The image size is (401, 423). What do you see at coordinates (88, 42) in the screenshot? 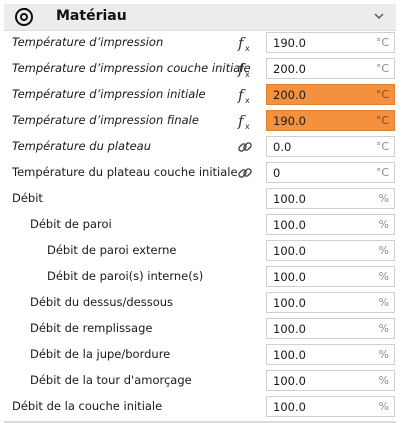
I see `setting-label: Température d’impression` at bounding box center [88, 42].